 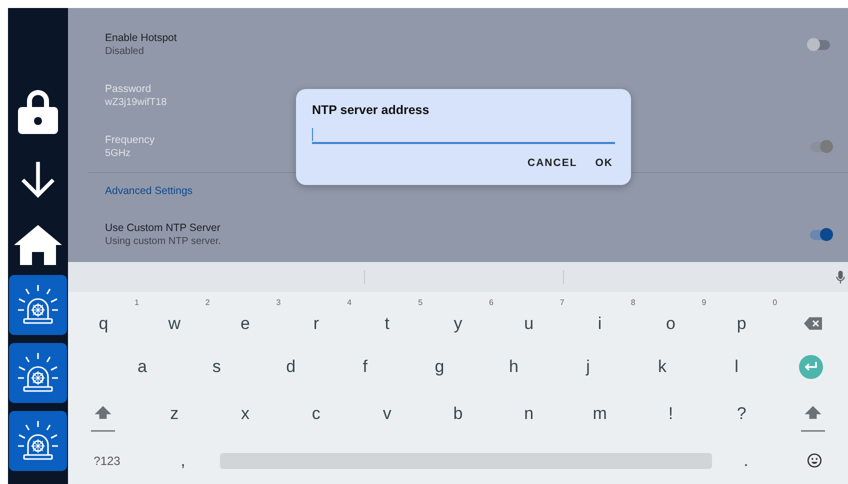 I want to click on keyboard-key: b, so click(x=458, y=414).